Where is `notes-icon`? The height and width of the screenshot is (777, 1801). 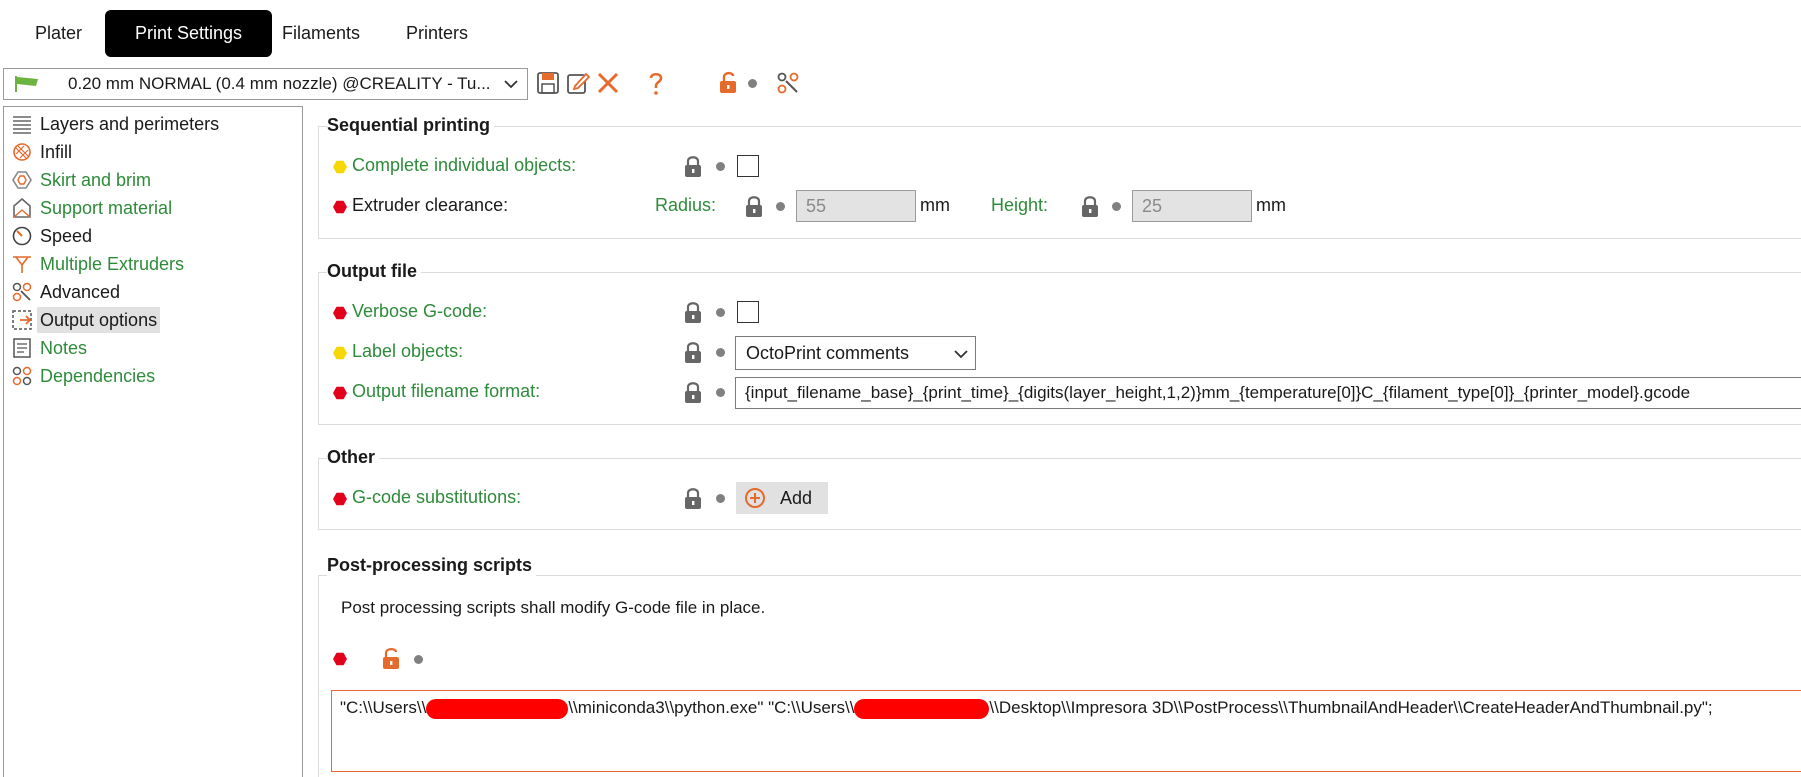
notes-icon is located at coordinates (22, 348).